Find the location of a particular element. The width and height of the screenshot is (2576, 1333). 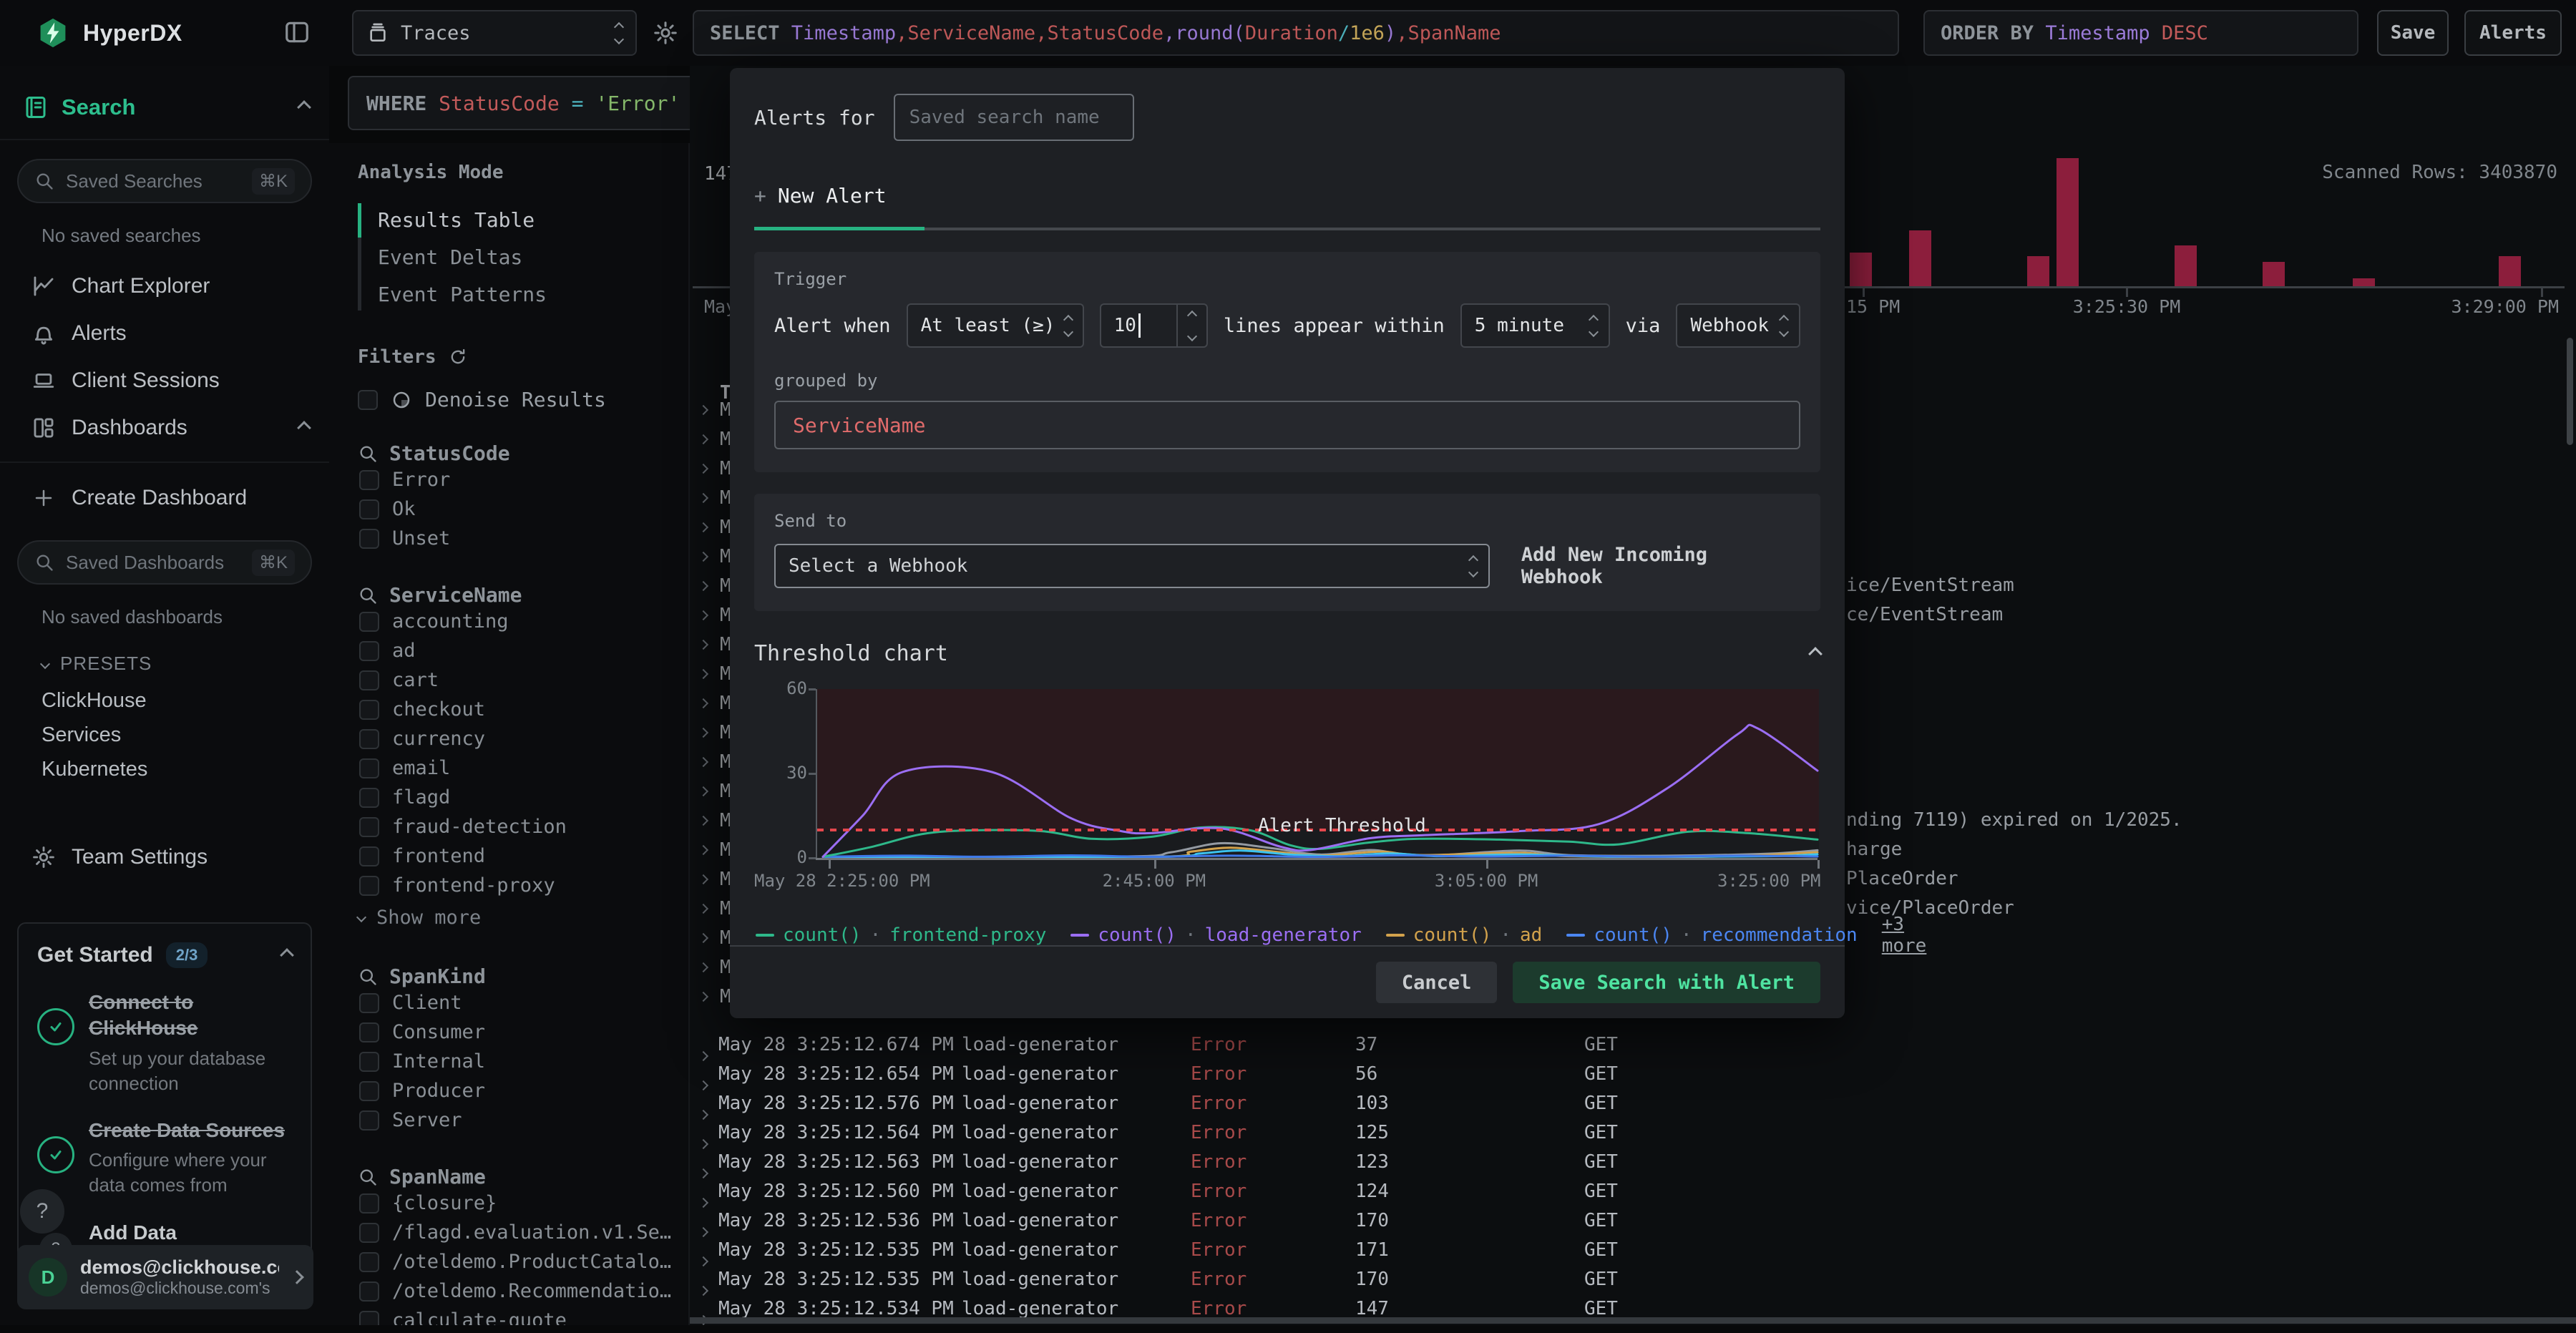

mode-event-deltas: Event Deltas is located at coordinates (514, 257).